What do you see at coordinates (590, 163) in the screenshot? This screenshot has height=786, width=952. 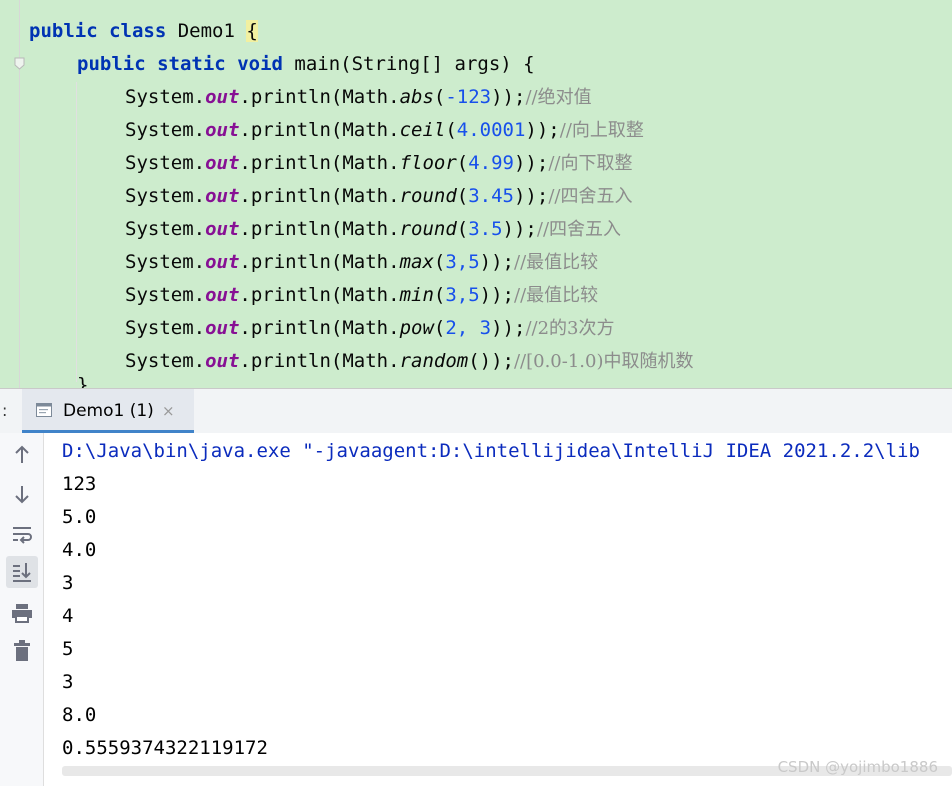 I see `code-comment: //向下取整` at bounding box center [590, 163].